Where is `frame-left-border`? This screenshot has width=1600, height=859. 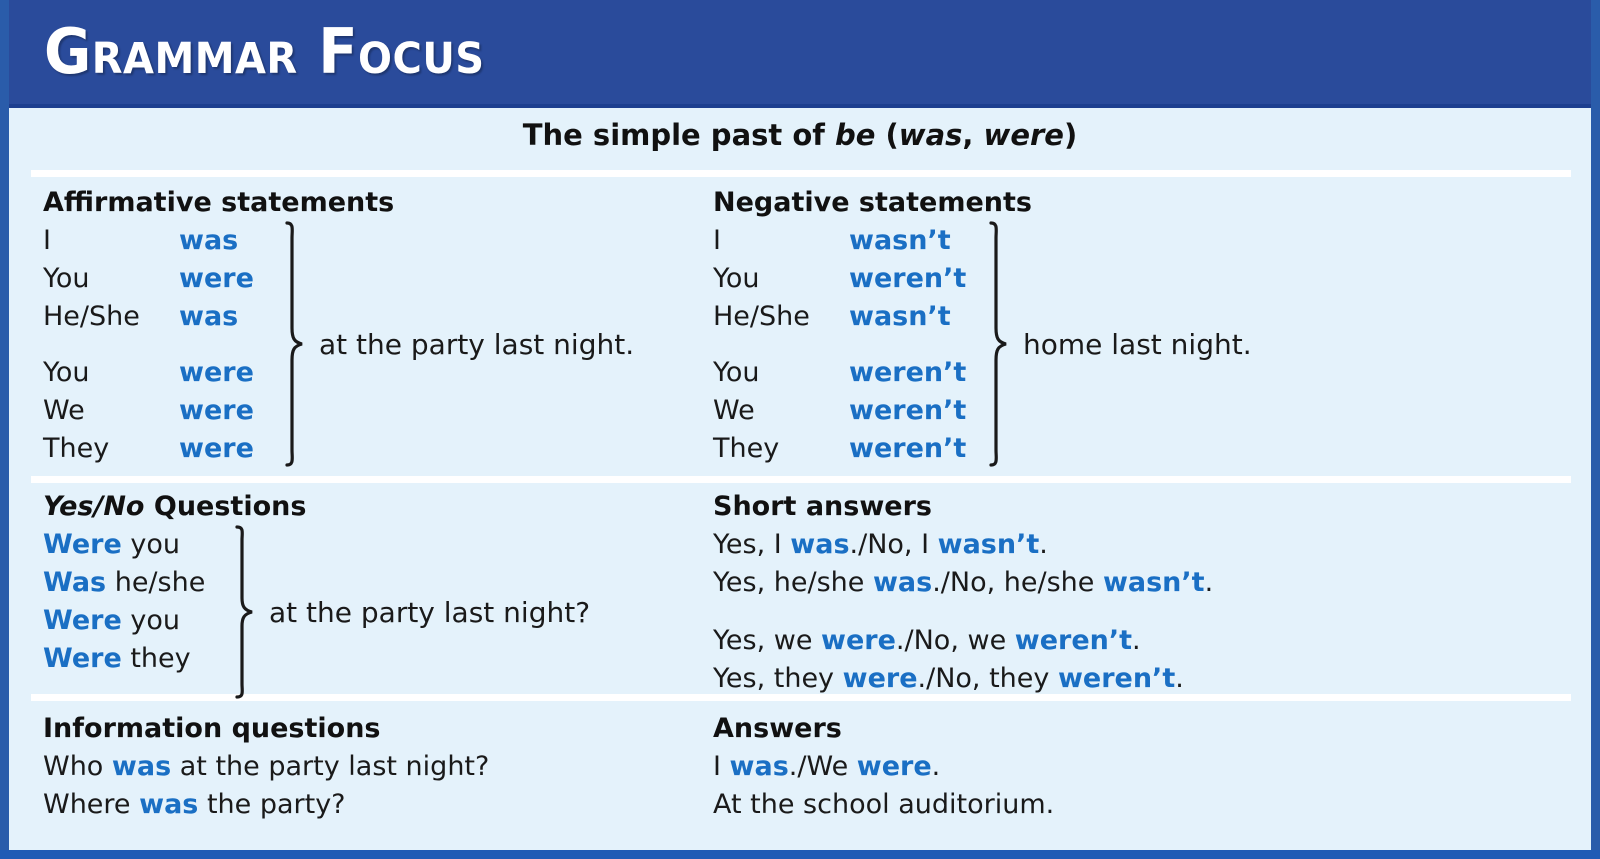
frame-left-border is located at coordinates (4, 429).